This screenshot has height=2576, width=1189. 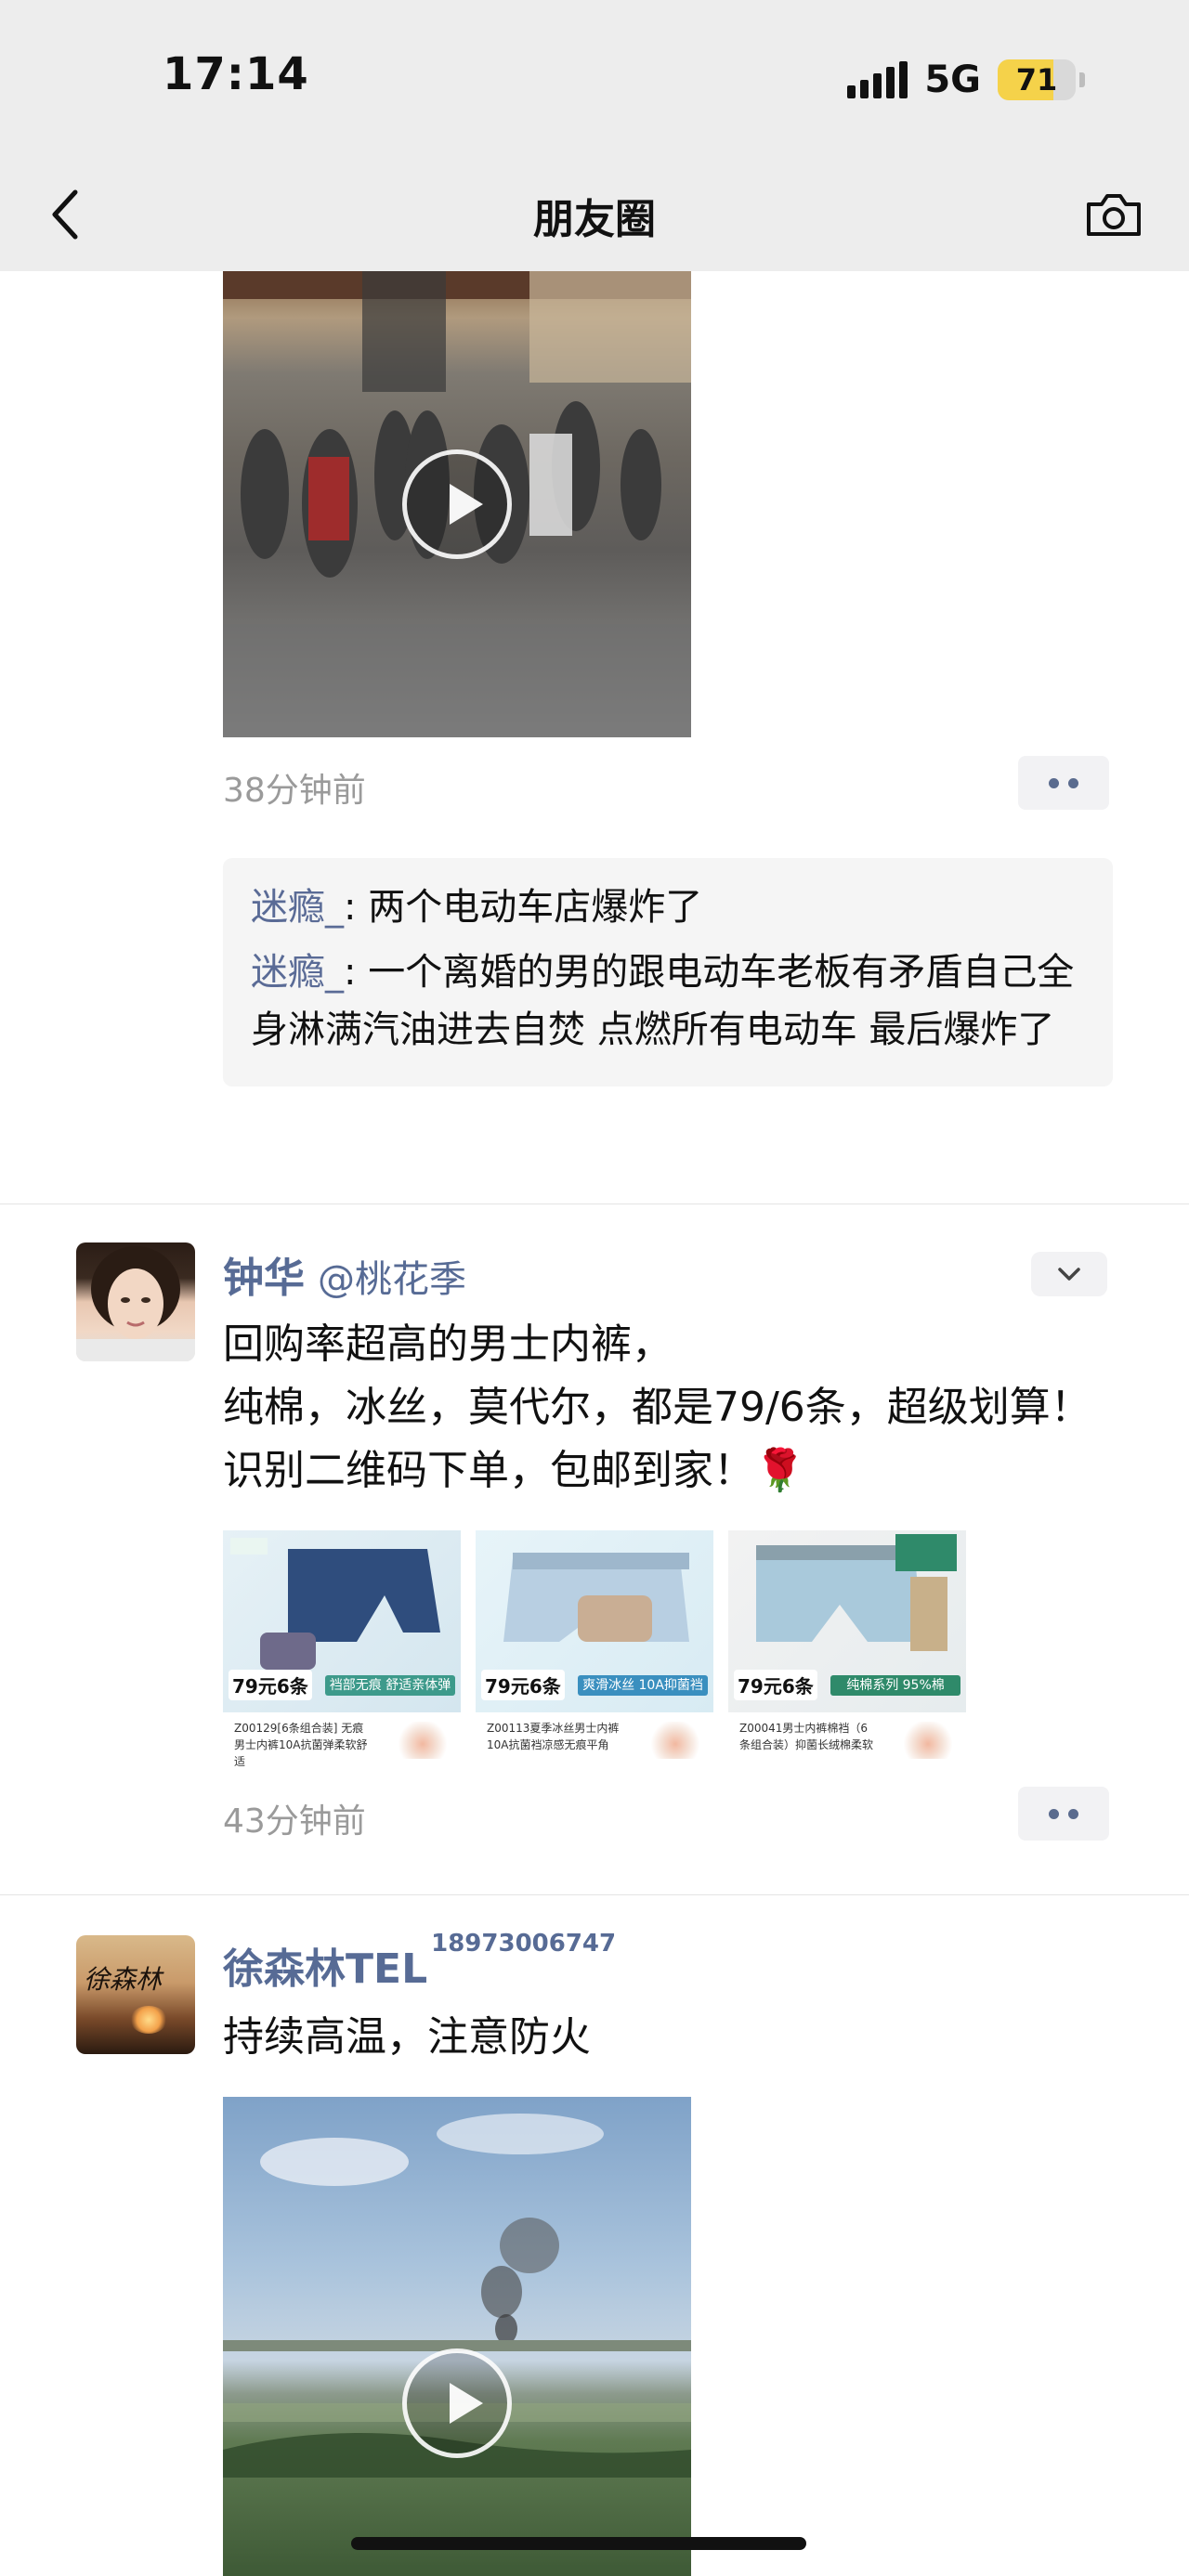 I want to click on product-photo: 79元6条 纯棉系列 95%棉, so click(x=847, y=1621).